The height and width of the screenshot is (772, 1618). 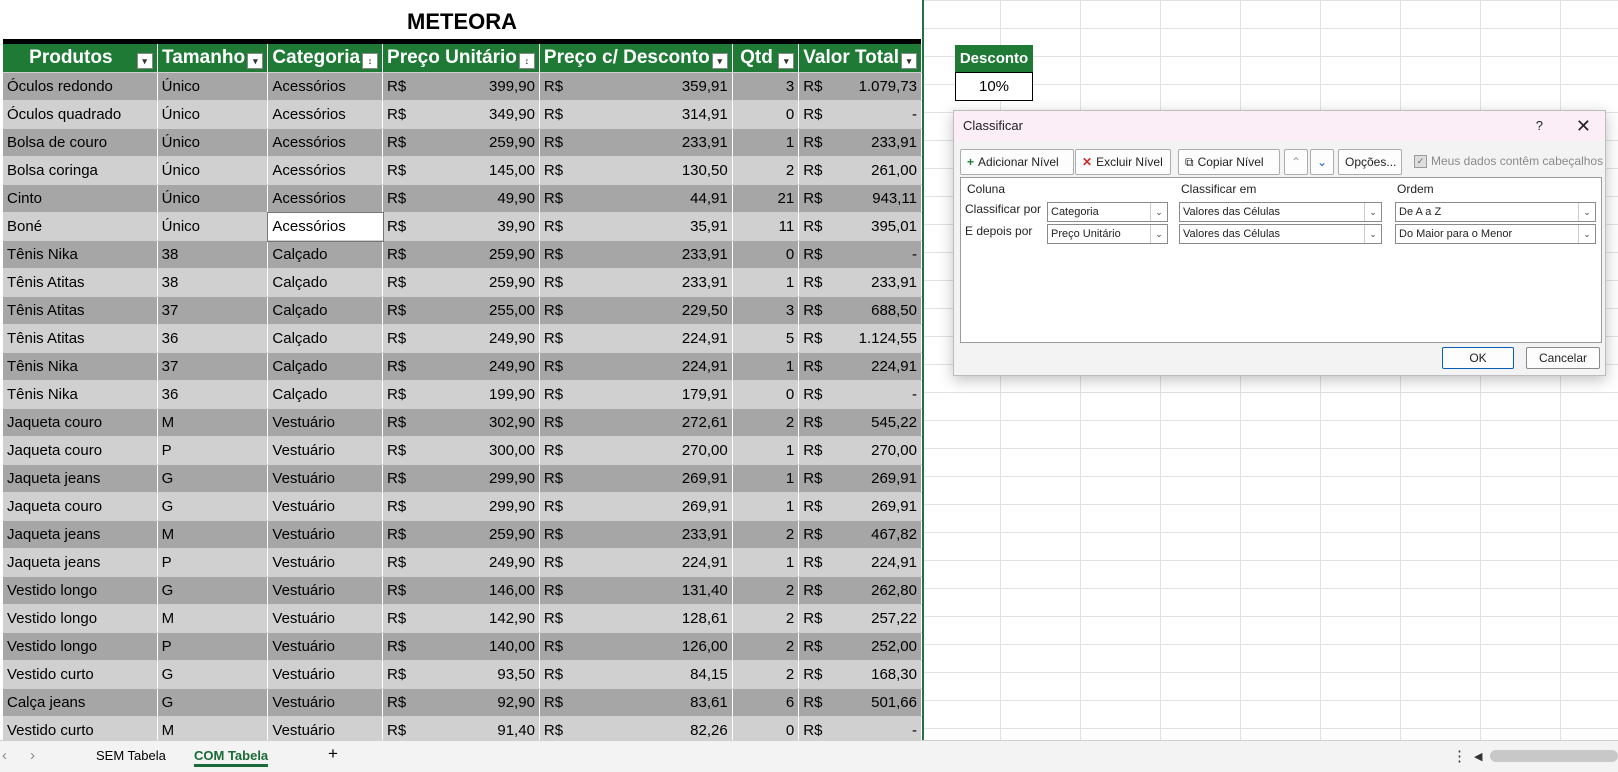 I want to click on table-cell: R$ 44,91, so click(x=636, y=198).